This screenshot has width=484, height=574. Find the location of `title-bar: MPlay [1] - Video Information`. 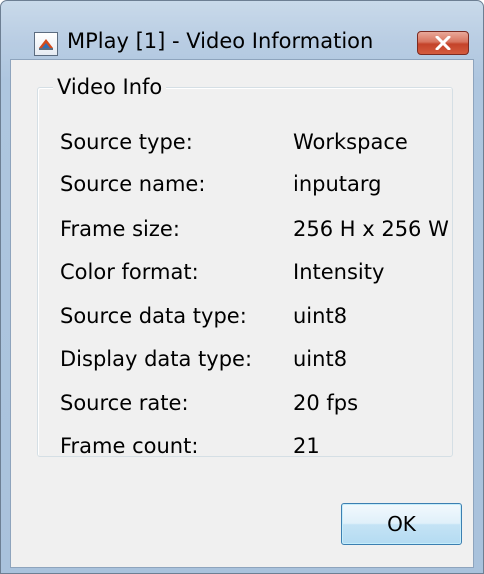

title-bar: MPlay [1] - Video Information is located at coordinates (242, 30).